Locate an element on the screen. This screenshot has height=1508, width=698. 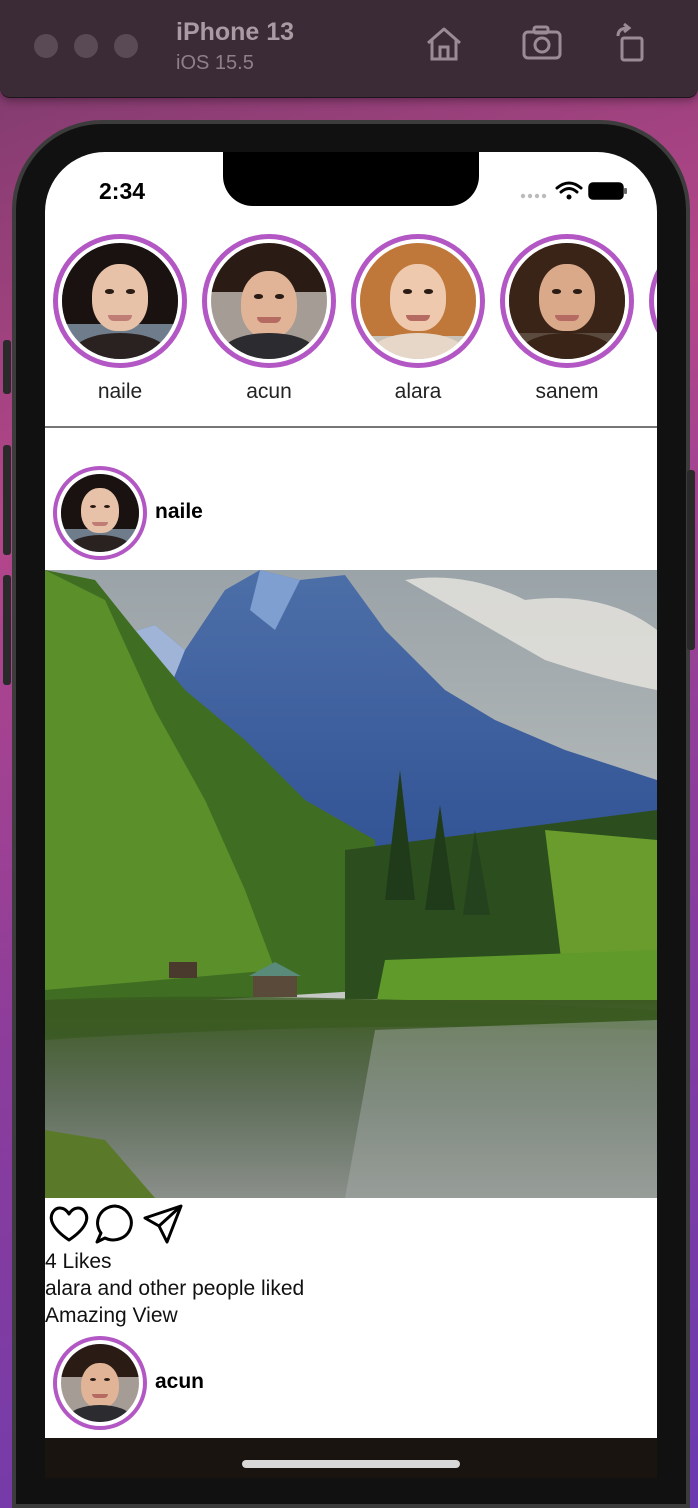
story-item-naile: naile is located at coordinates (120, 319).